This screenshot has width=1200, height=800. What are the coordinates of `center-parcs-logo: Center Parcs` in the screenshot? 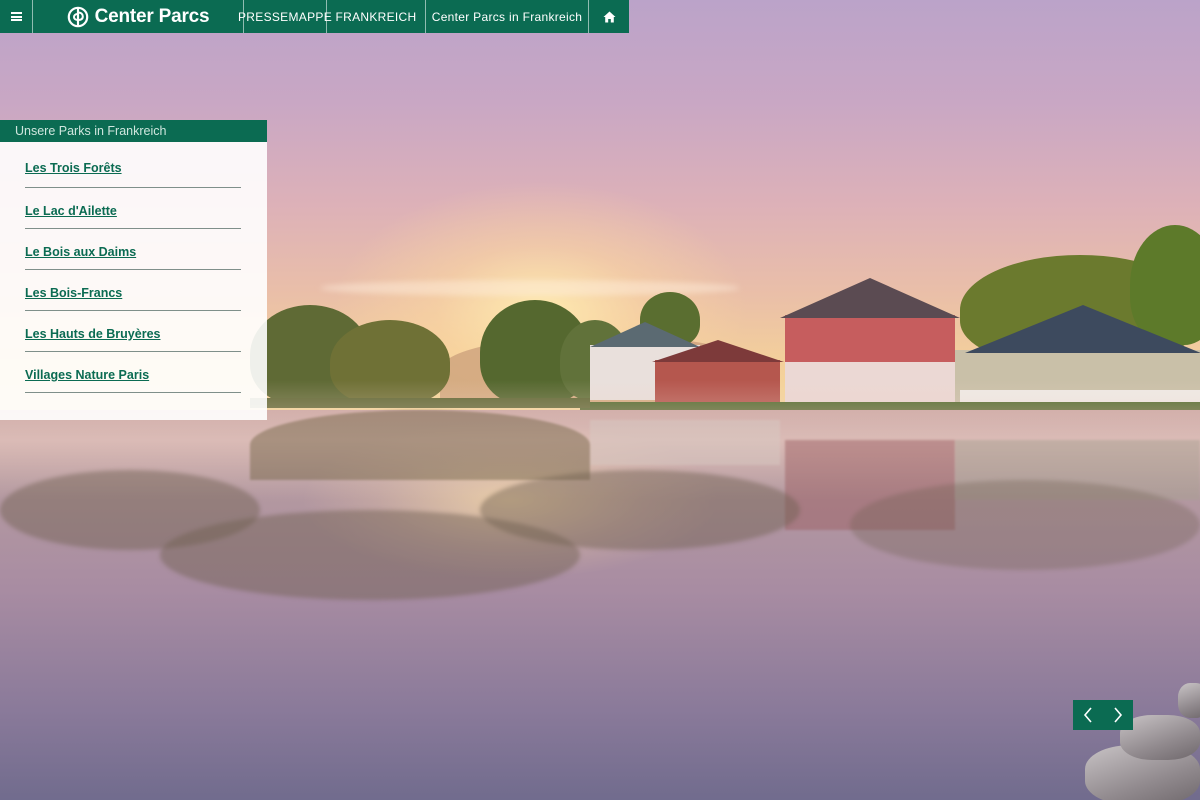 It's located at (138, 16).